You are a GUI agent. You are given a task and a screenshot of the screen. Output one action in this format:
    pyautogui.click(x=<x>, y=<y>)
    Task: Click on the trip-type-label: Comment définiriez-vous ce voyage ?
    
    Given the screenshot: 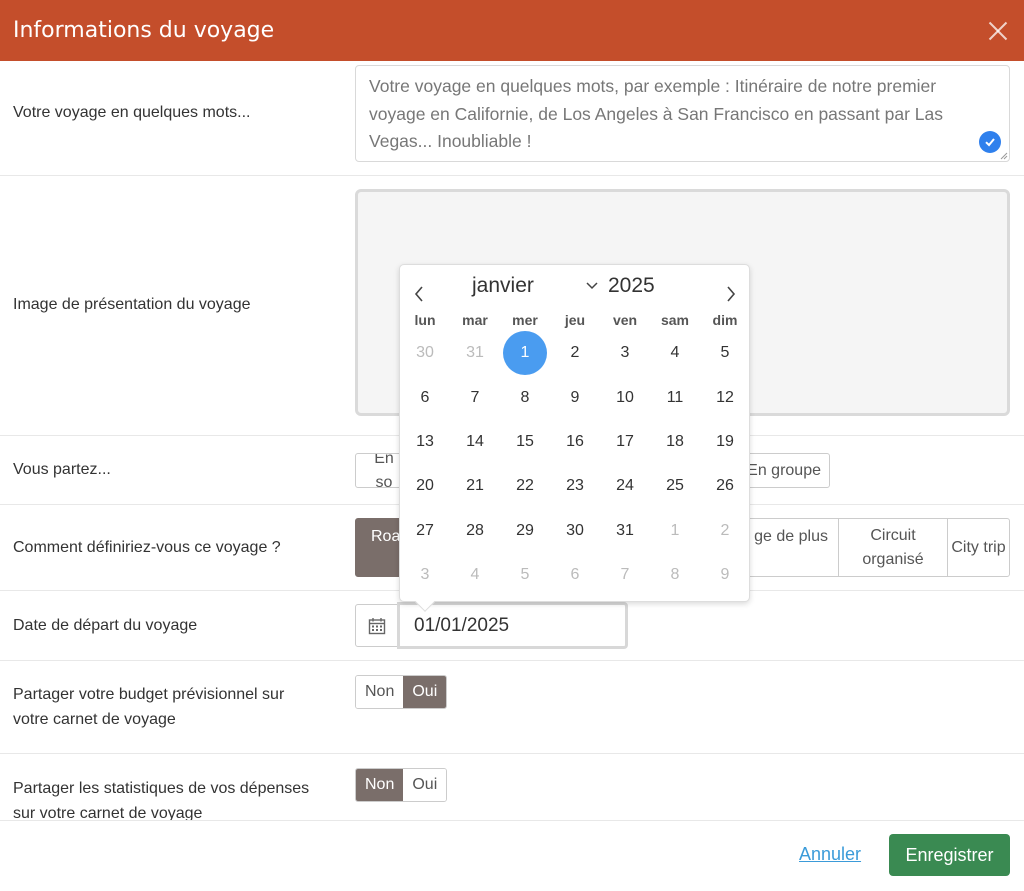 What is the action you would take?
    pyautogui.click(x=147, y=547)
    